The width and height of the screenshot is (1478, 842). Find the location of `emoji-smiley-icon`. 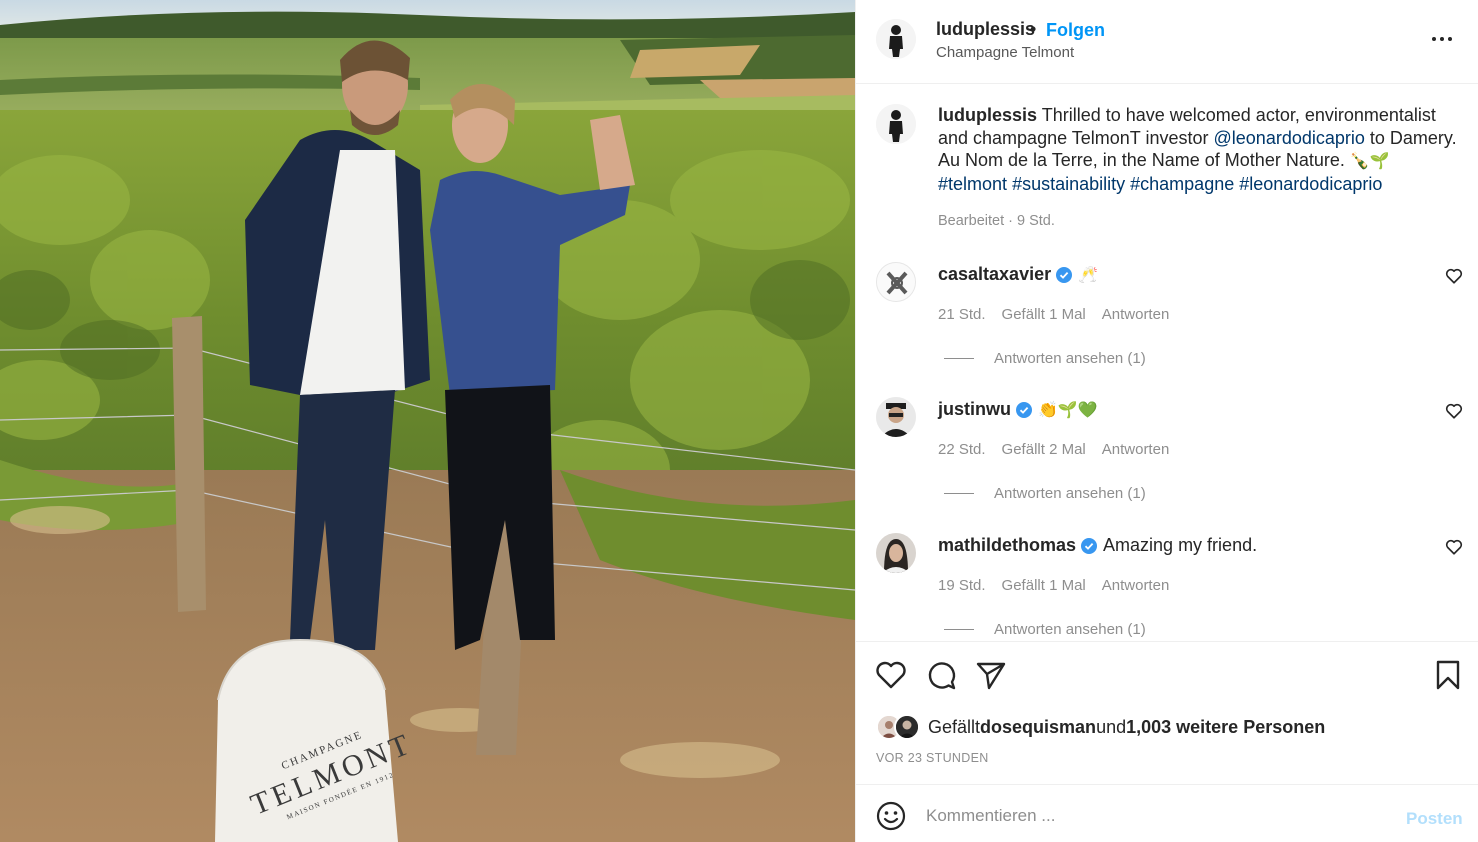

emoji-smiley-icon is located at coordinates (891, 816).